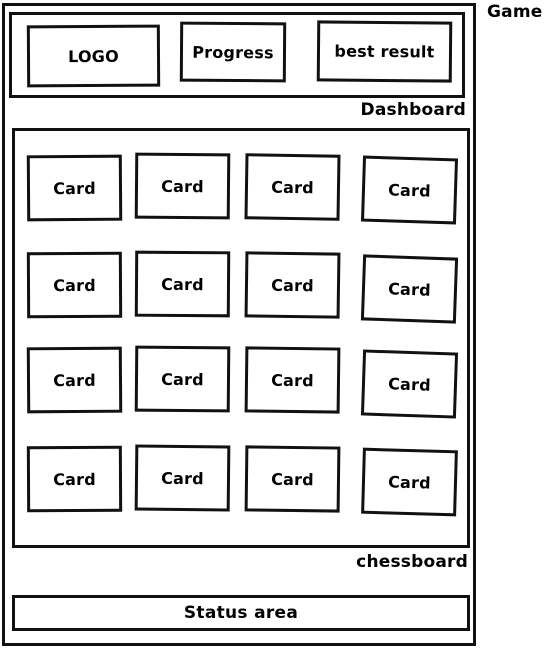 This screenshot has height=649, width=554. Describe the element at coordinates (413, 110) in the screenshot. I see `dashboard-panel-label: Dashboard` at that location.